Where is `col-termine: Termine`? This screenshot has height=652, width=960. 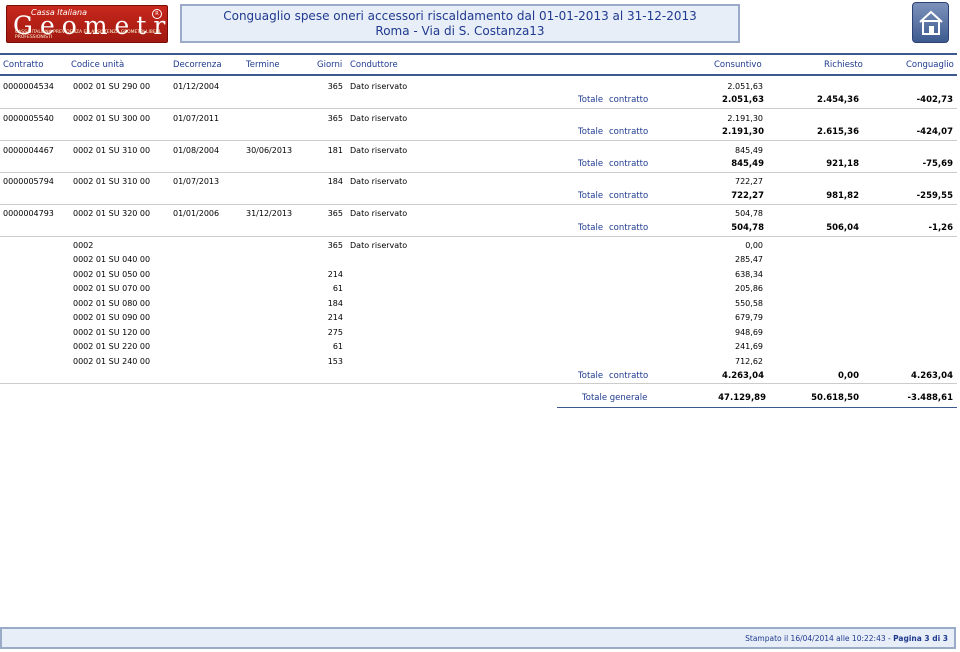
col-termine: Termine is located at coordinates (263, 65).